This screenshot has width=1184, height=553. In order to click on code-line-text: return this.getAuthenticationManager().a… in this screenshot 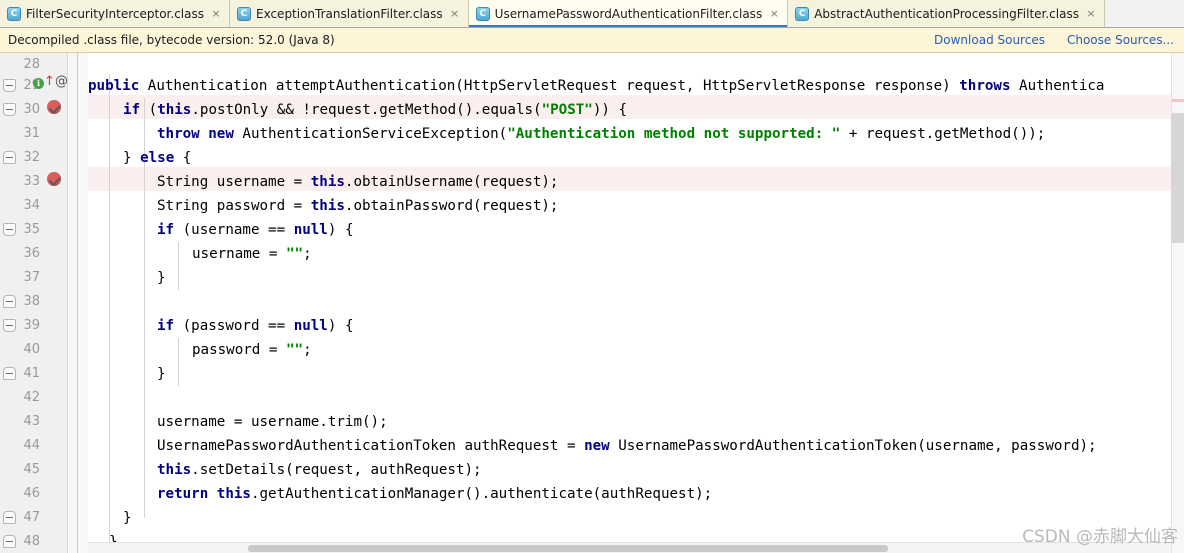, I will do `click(435, 494)`.